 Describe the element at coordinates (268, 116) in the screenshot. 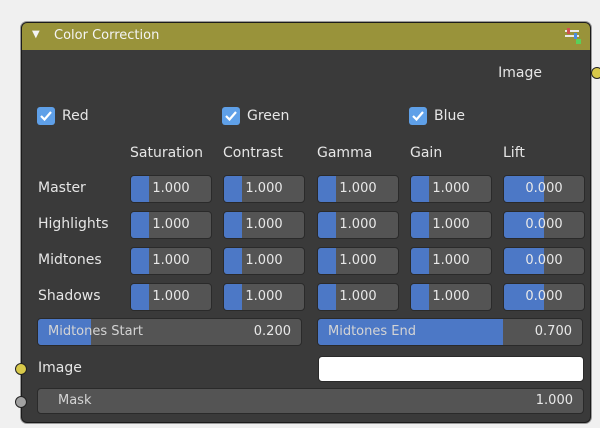

I see `green-channel-label: Green` at that location.